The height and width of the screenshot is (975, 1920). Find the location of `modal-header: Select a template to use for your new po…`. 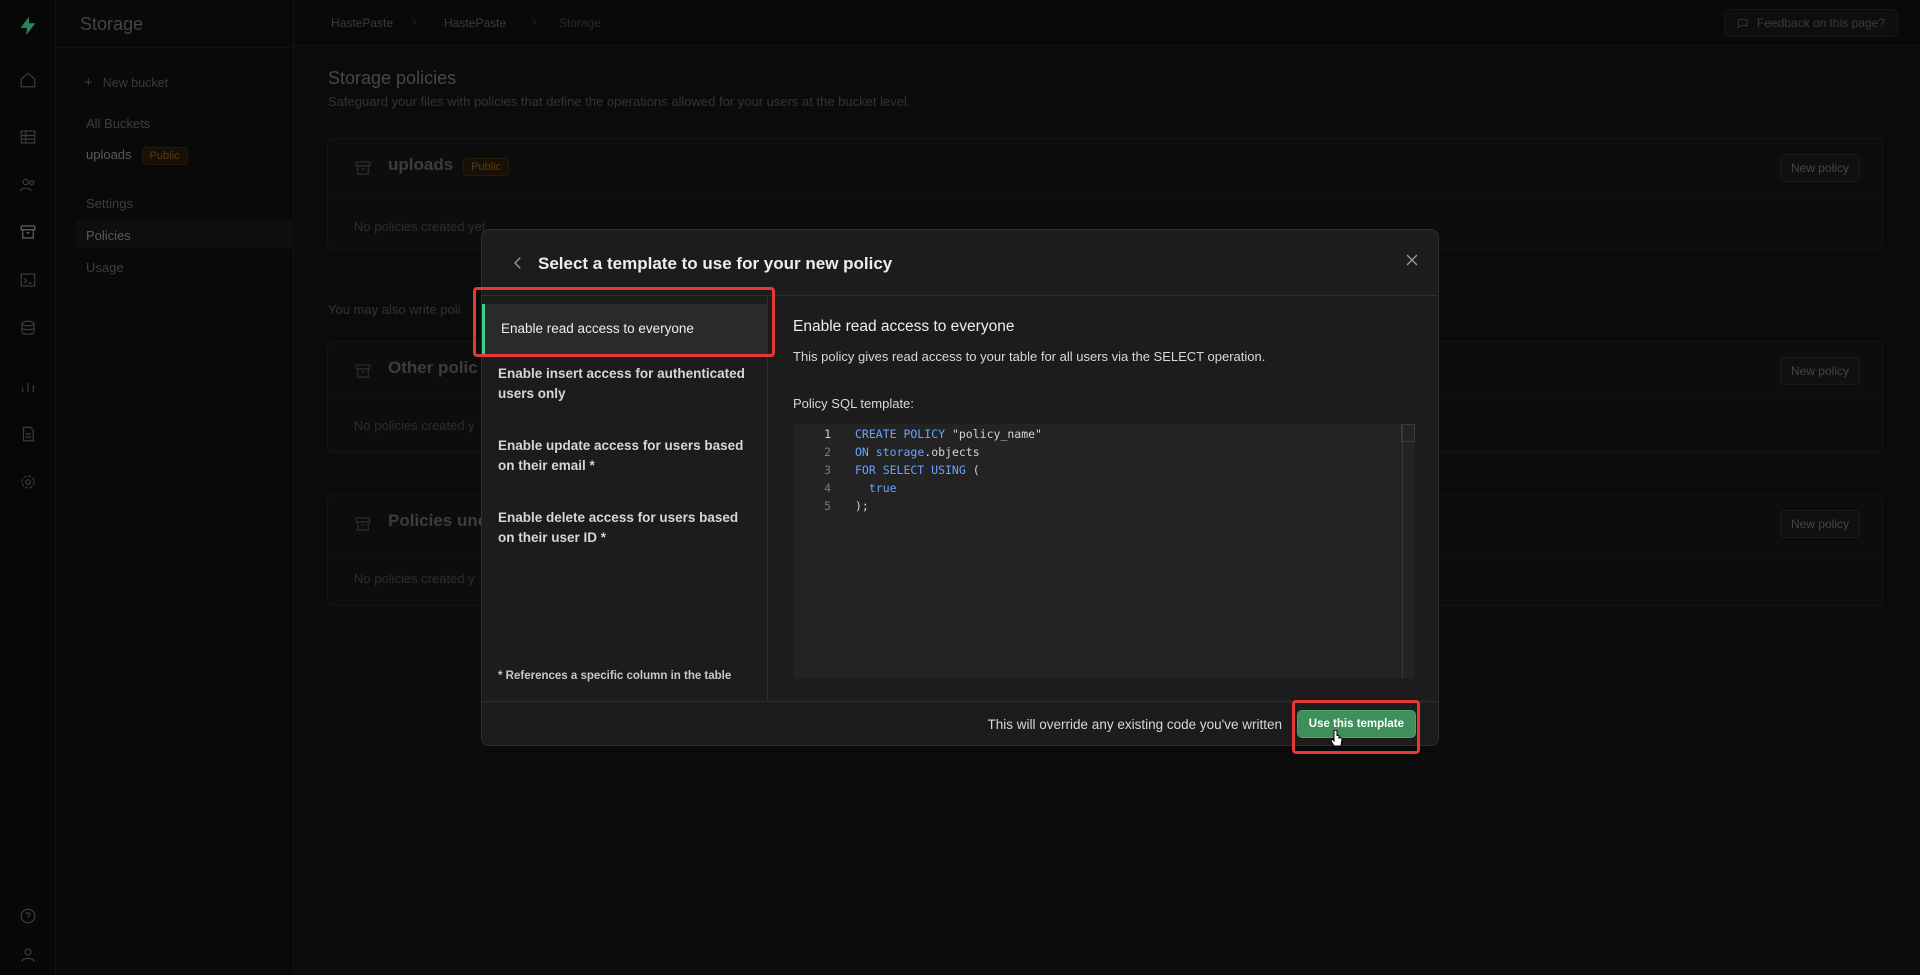

modal-header: Select a template to use for your new po… is located at coordinates (960, 263).